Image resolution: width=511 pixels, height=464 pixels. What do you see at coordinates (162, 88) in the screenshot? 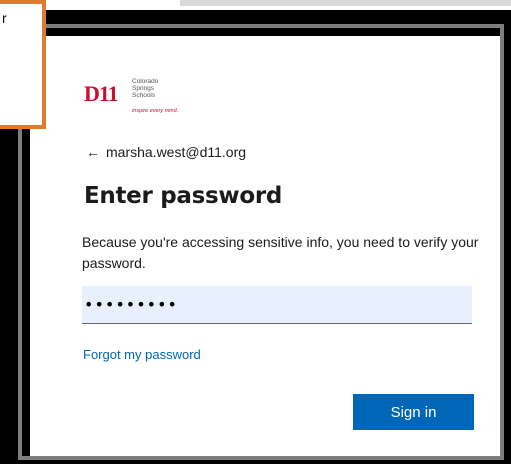
I see `logo-name: Colorado Springs Schools` at bounding box center [162, 88].